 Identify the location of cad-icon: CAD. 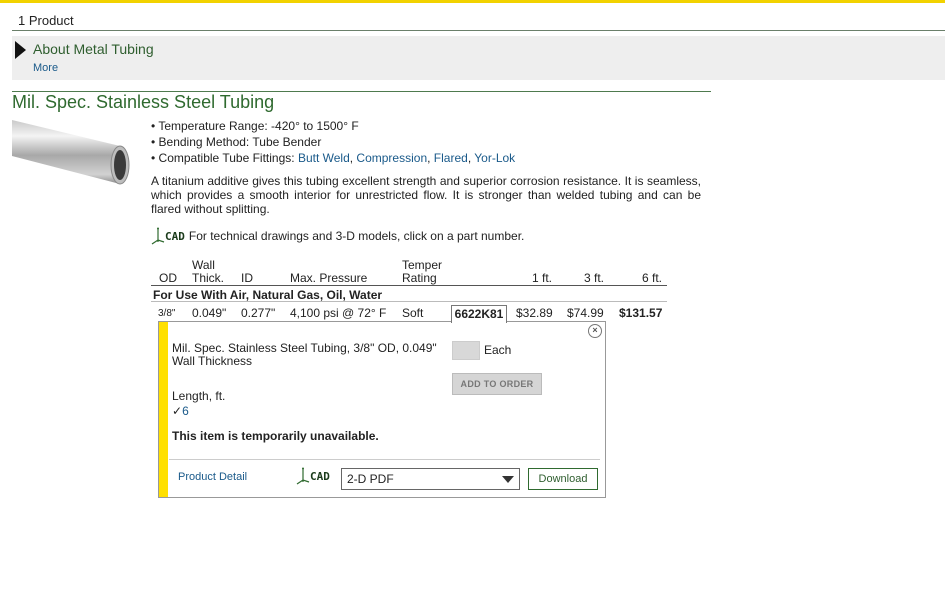
(168, 236).